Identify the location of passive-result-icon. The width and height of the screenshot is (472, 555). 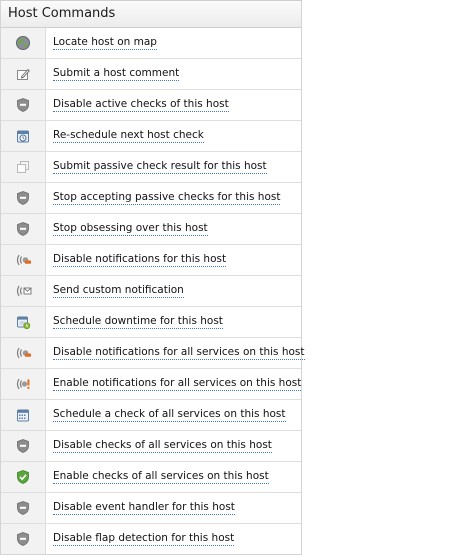
(23, 167).